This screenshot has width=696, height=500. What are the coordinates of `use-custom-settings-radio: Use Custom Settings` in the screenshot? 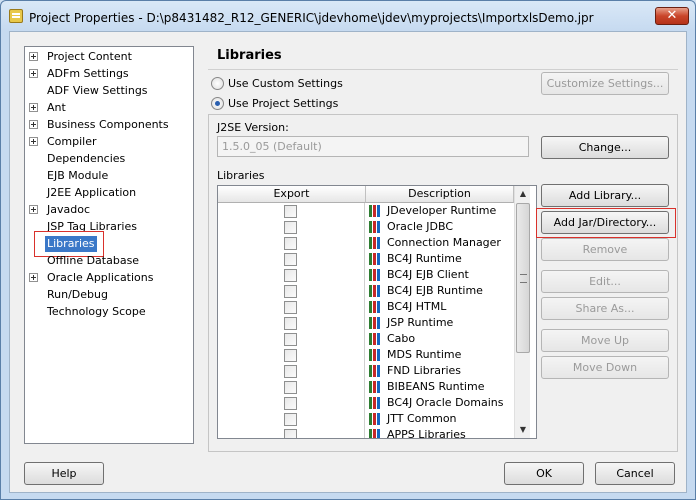 It's located at (277, 83).